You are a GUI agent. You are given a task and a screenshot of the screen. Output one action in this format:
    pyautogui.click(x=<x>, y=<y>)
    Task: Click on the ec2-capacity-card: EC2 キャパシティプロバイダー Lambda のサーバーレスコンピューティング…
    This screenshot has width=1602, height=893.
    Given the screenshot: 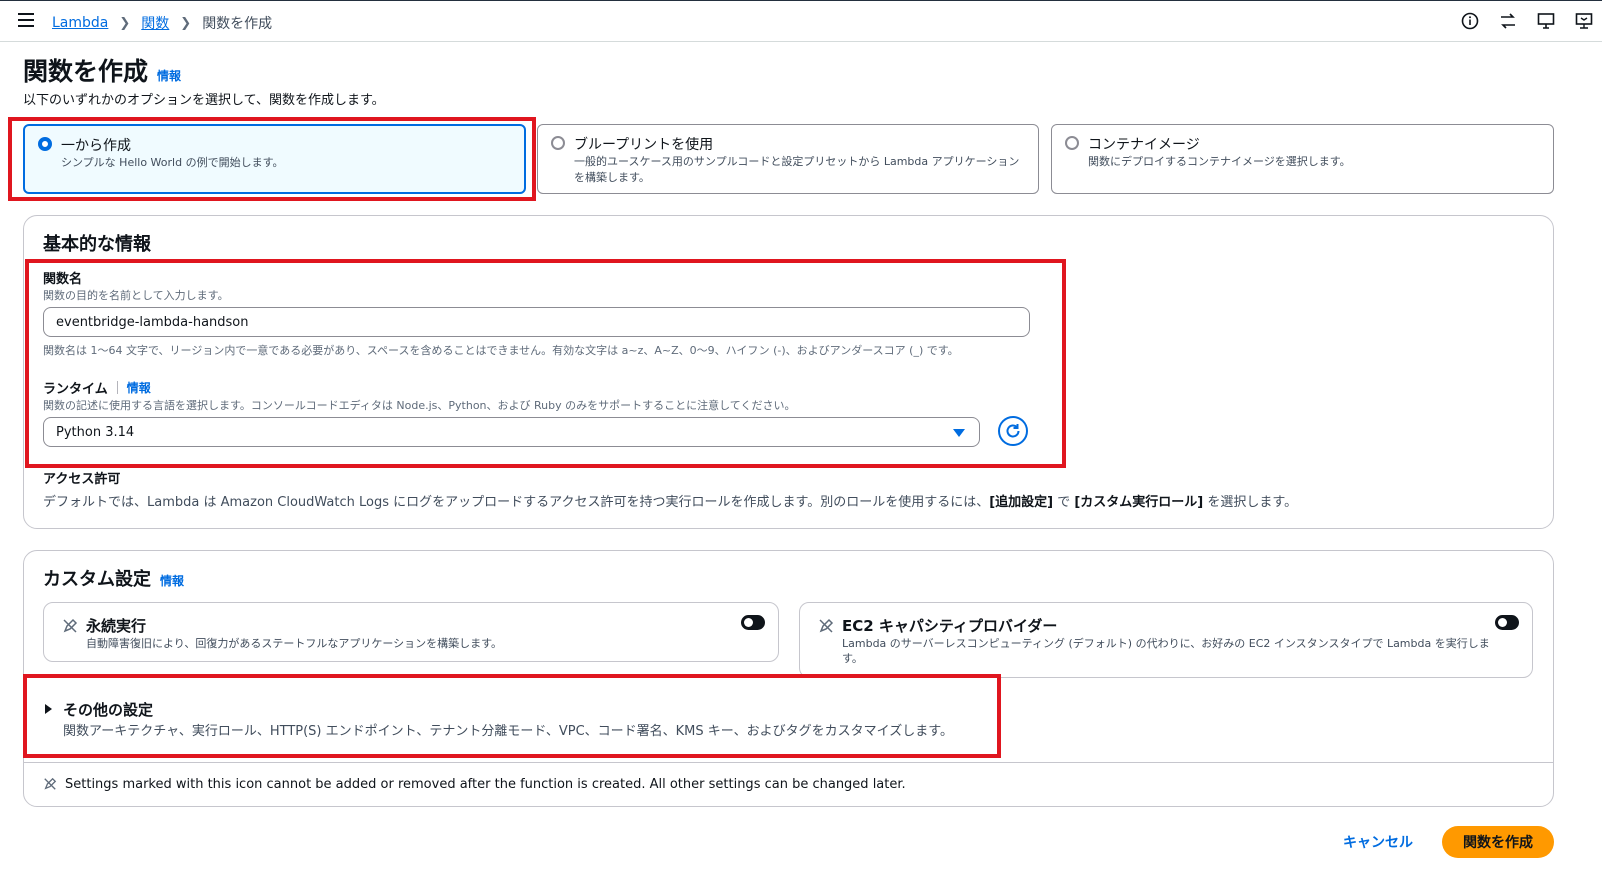 What is the action you would take?
    pyautogui.click(x=1166, y=640)
    